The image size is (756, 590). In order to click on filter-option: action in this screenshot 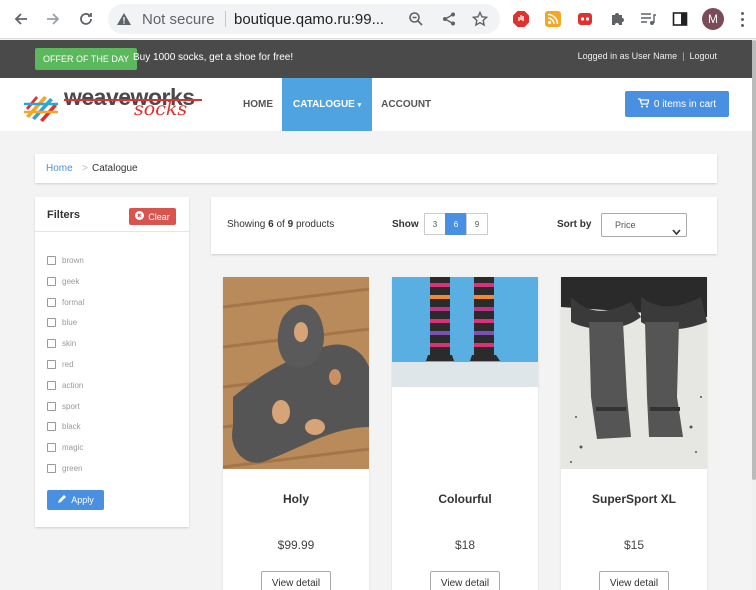, I will do `click(65, 385)`.